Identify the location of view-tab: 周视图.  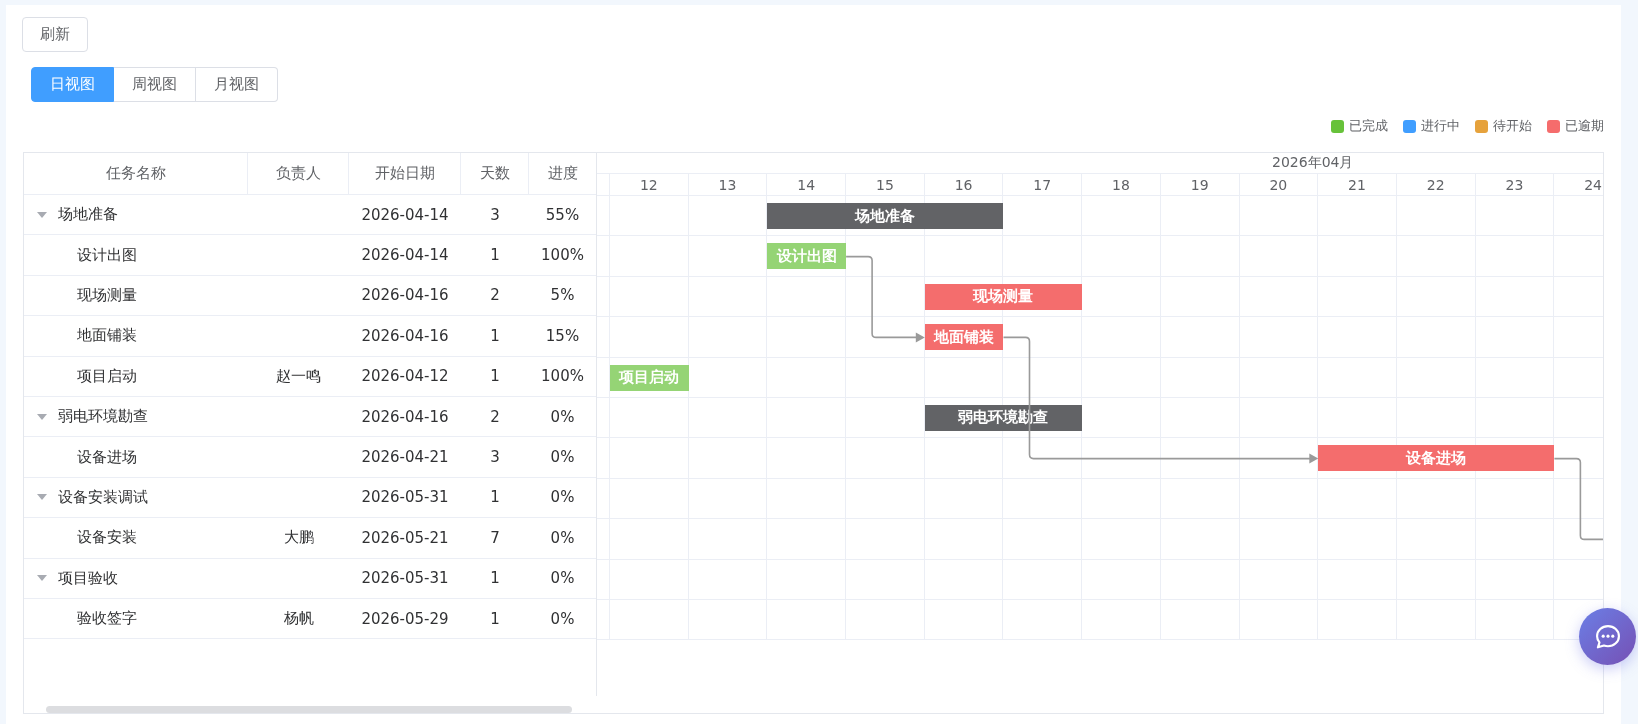
(155, 84).